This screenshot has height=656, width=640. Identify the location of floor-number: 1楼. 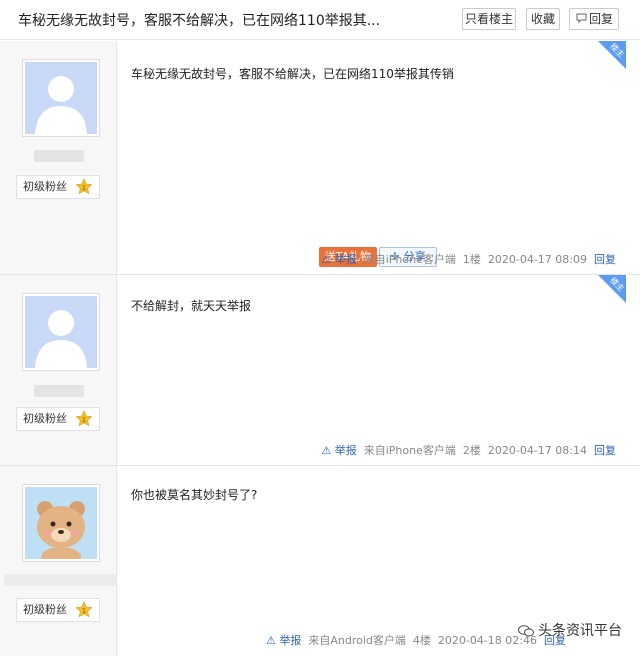
(471, 259).